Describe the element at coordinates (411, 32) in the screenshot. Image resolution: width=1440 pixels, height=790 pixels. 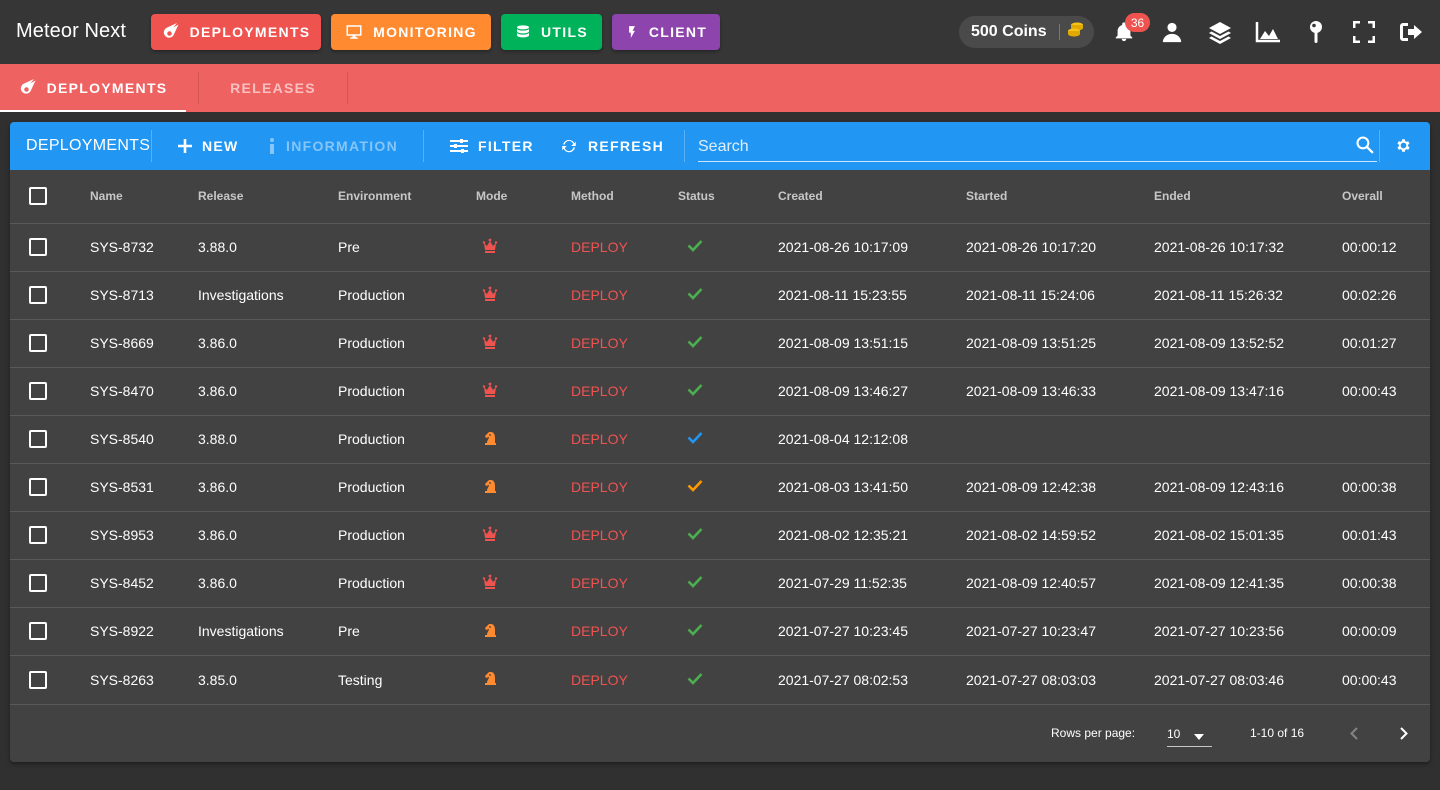
I see `nav-monitoring-button: MONITORING` at that location.